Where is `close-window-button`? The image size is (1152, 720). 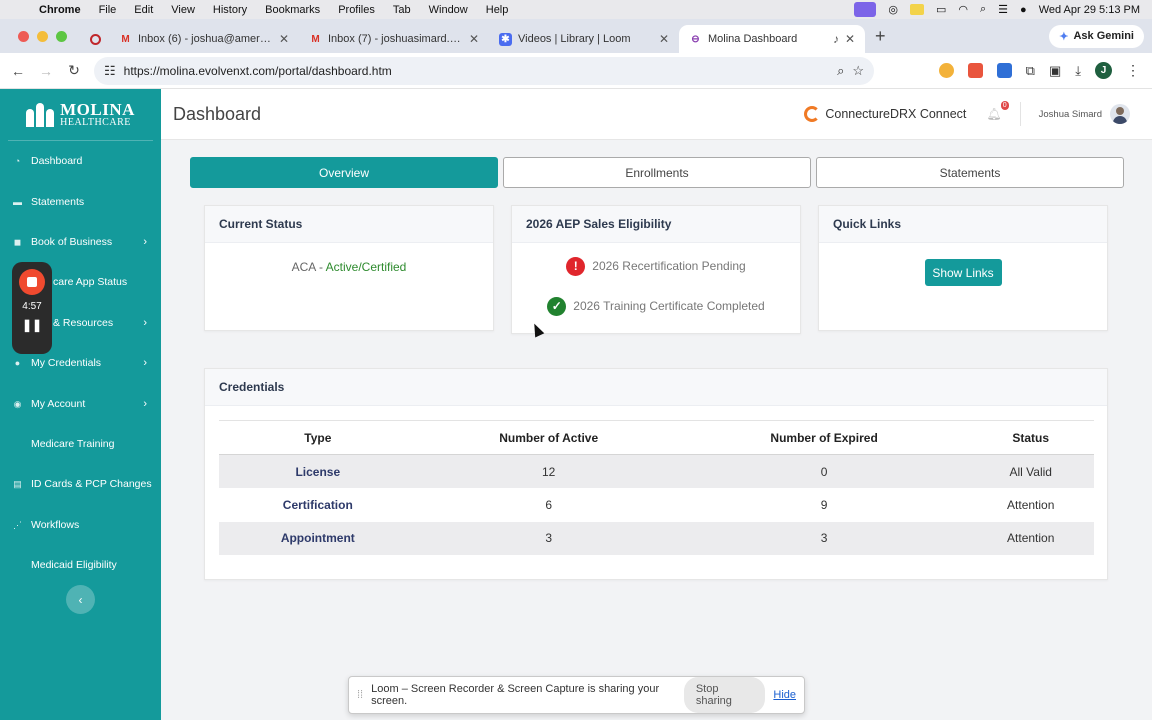 close-window-button is located at coordinates (23, 36).